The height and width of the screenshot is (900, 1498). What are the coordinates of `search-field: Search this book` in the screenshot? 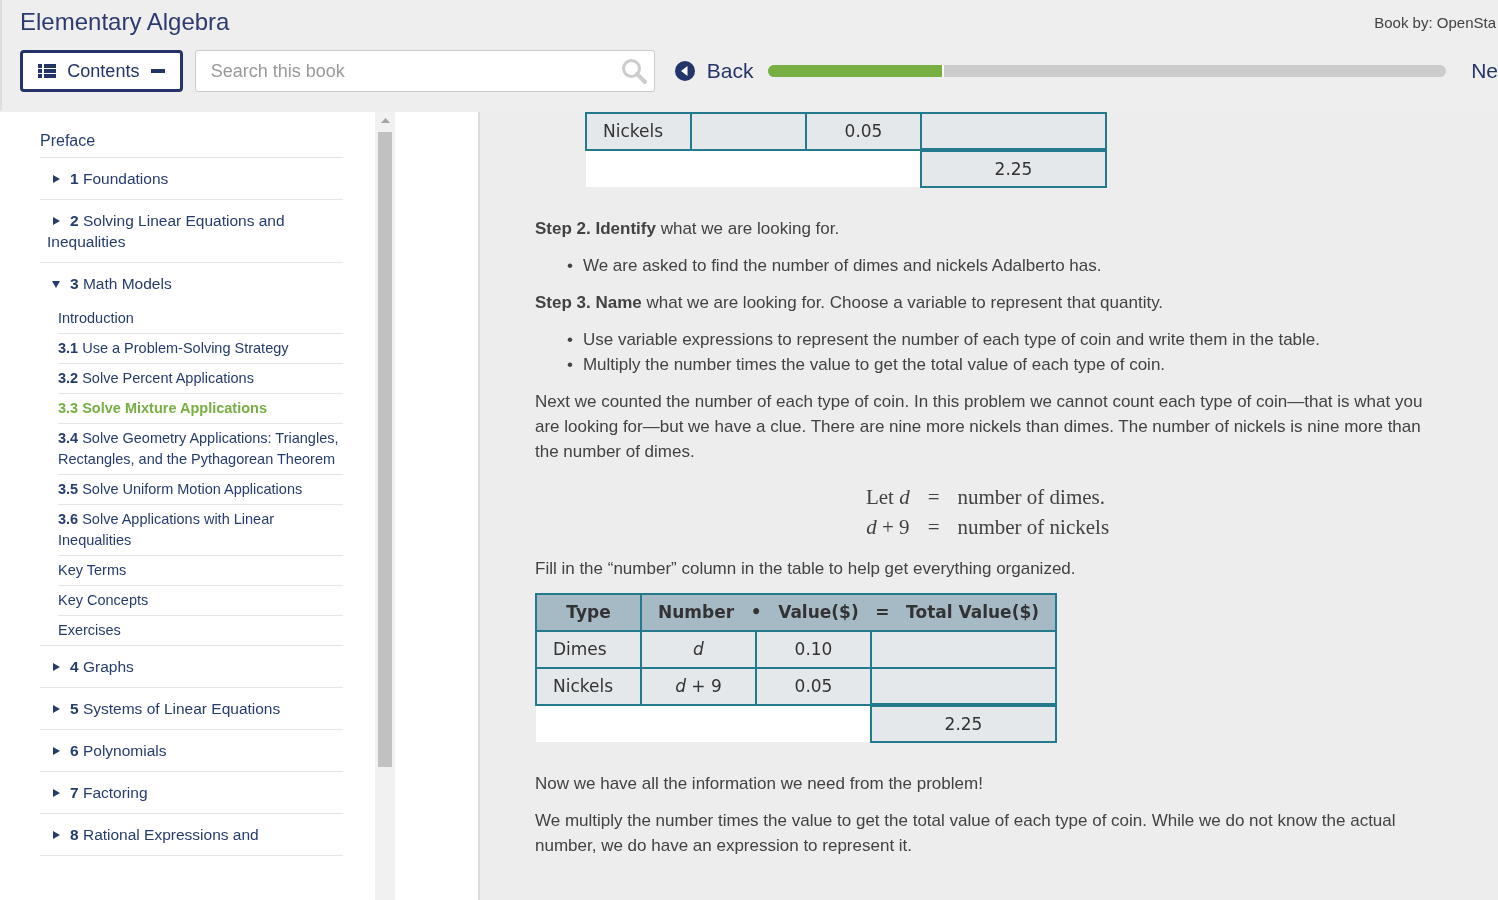 It's located at (424, 71).